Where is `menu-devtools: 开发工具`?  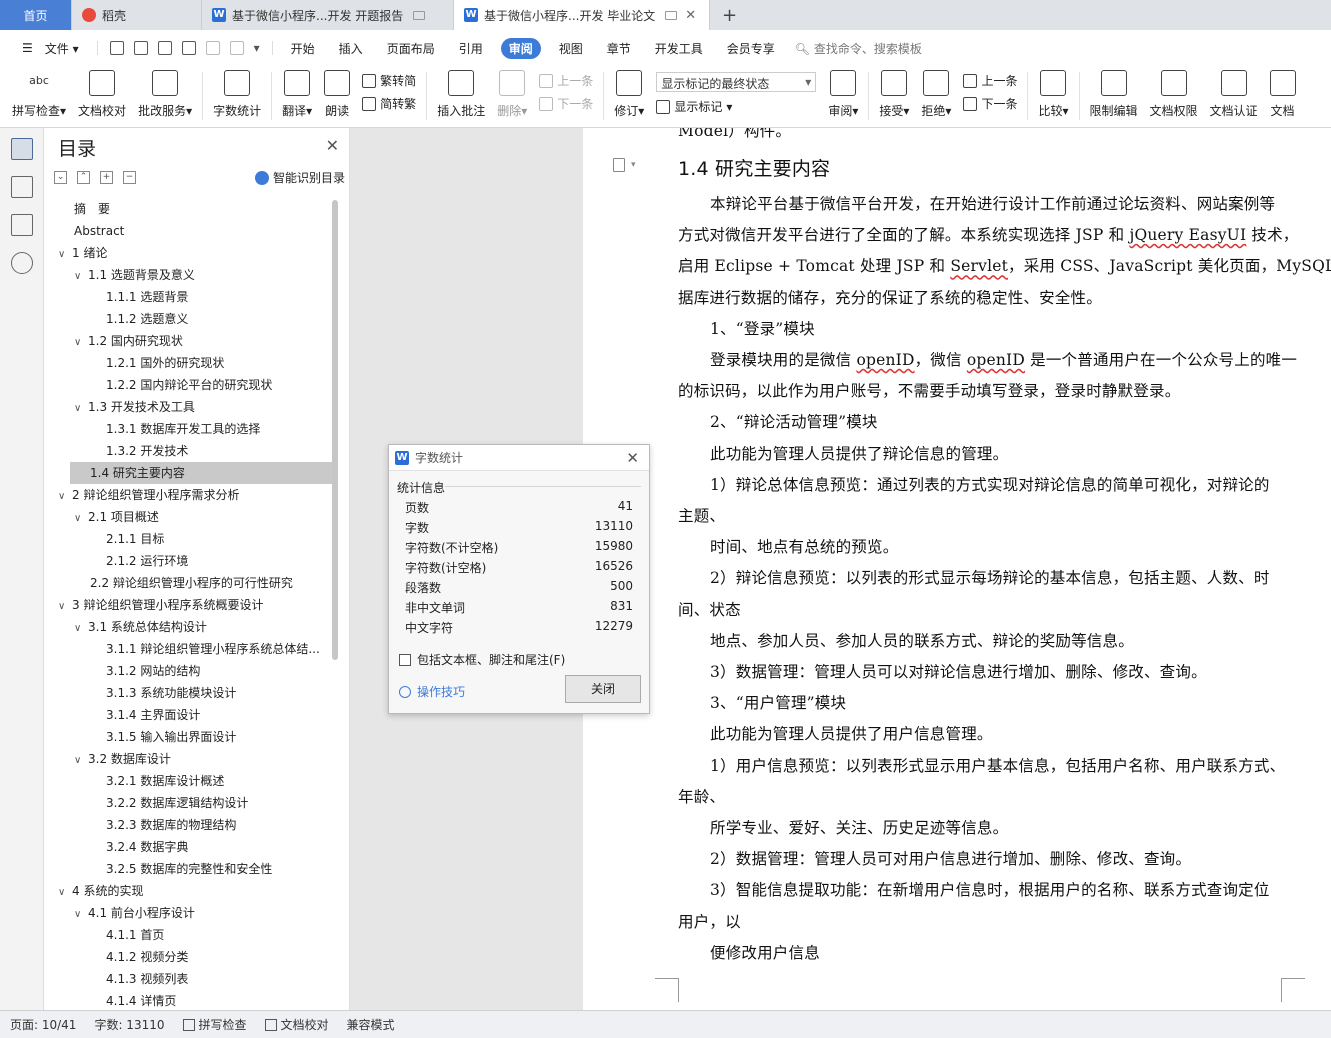 menu-devtools: 开发工具 is located at coordinates (679, 48).